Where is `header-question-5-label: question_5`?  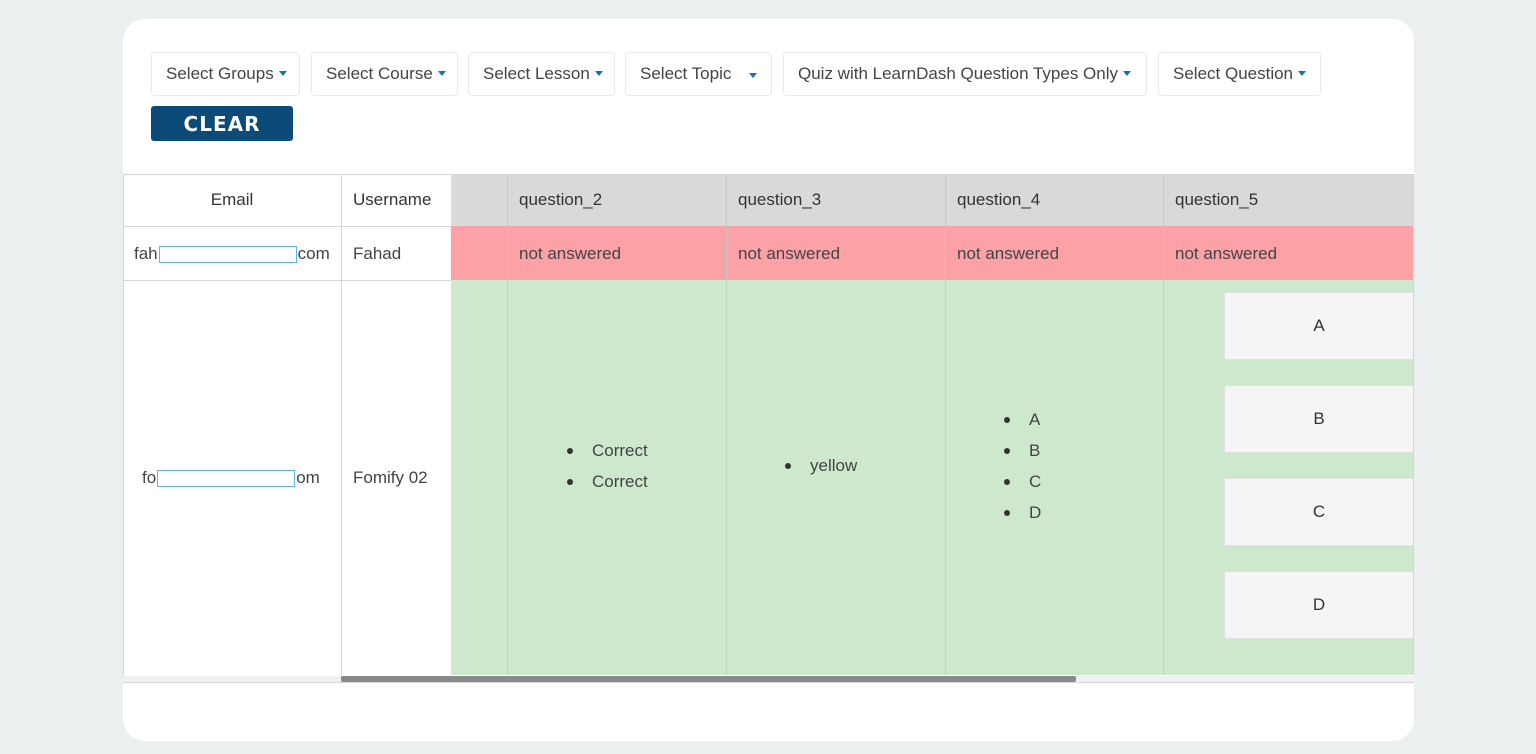 header-question-5-label: question_5 is located at coordinates (1217, 199).